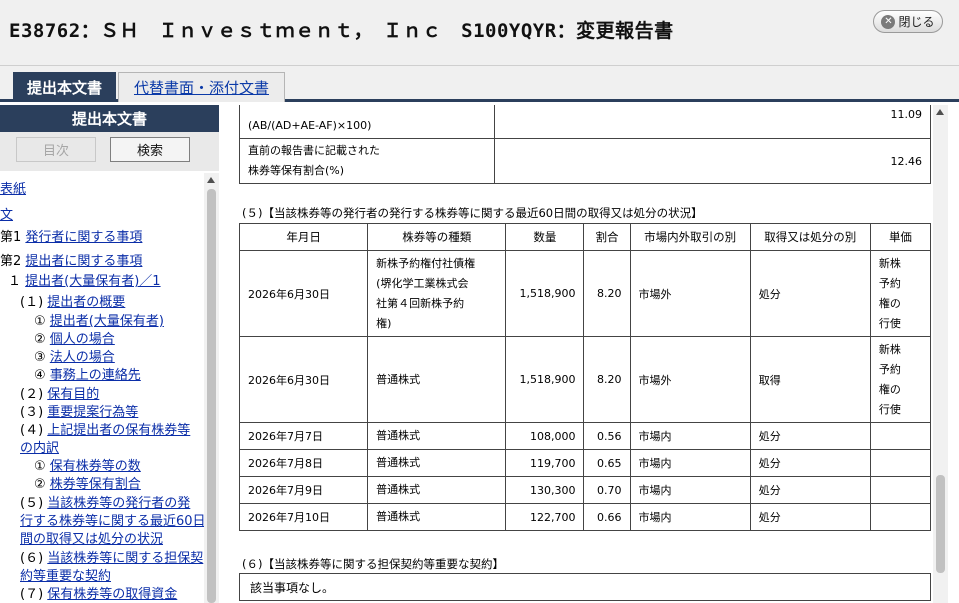 Image resolution: width=959 pixels, height=603 pixels. I want to click on toc-item: ① 保有株券等の数, so click(87, 467).